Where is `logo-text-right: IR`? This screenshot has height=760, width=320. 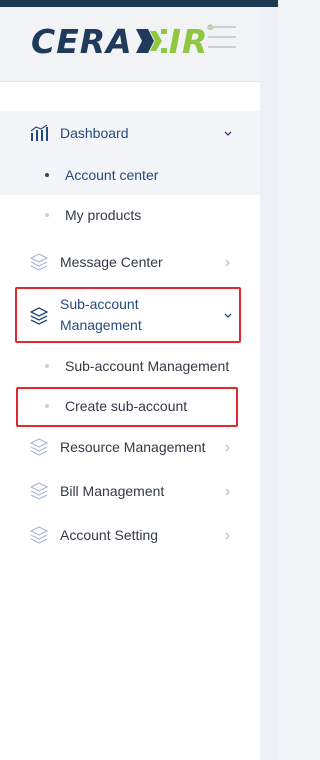
logo-text-right: IR is located at coordinates (188, 41).